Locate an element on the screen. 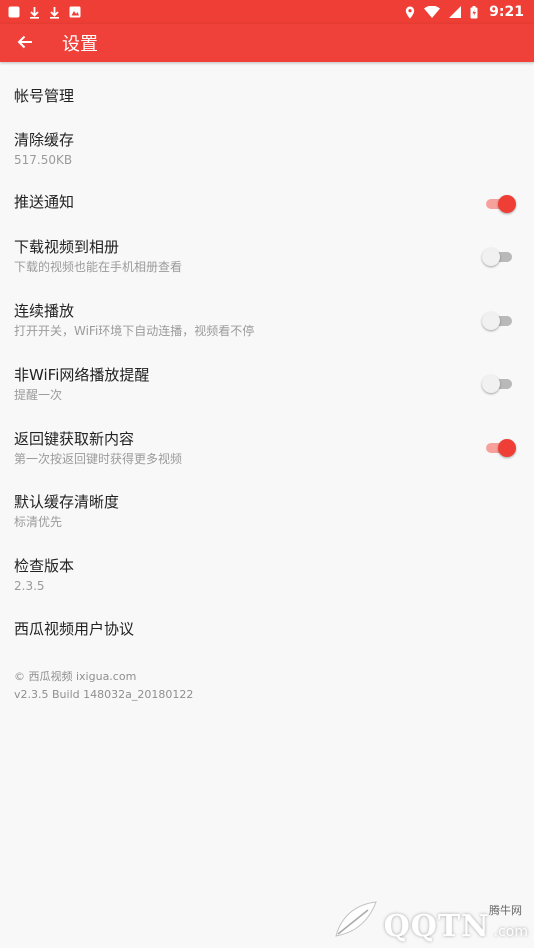  setting-title: 下载视频到相册 is located at coordinates (67, 247).